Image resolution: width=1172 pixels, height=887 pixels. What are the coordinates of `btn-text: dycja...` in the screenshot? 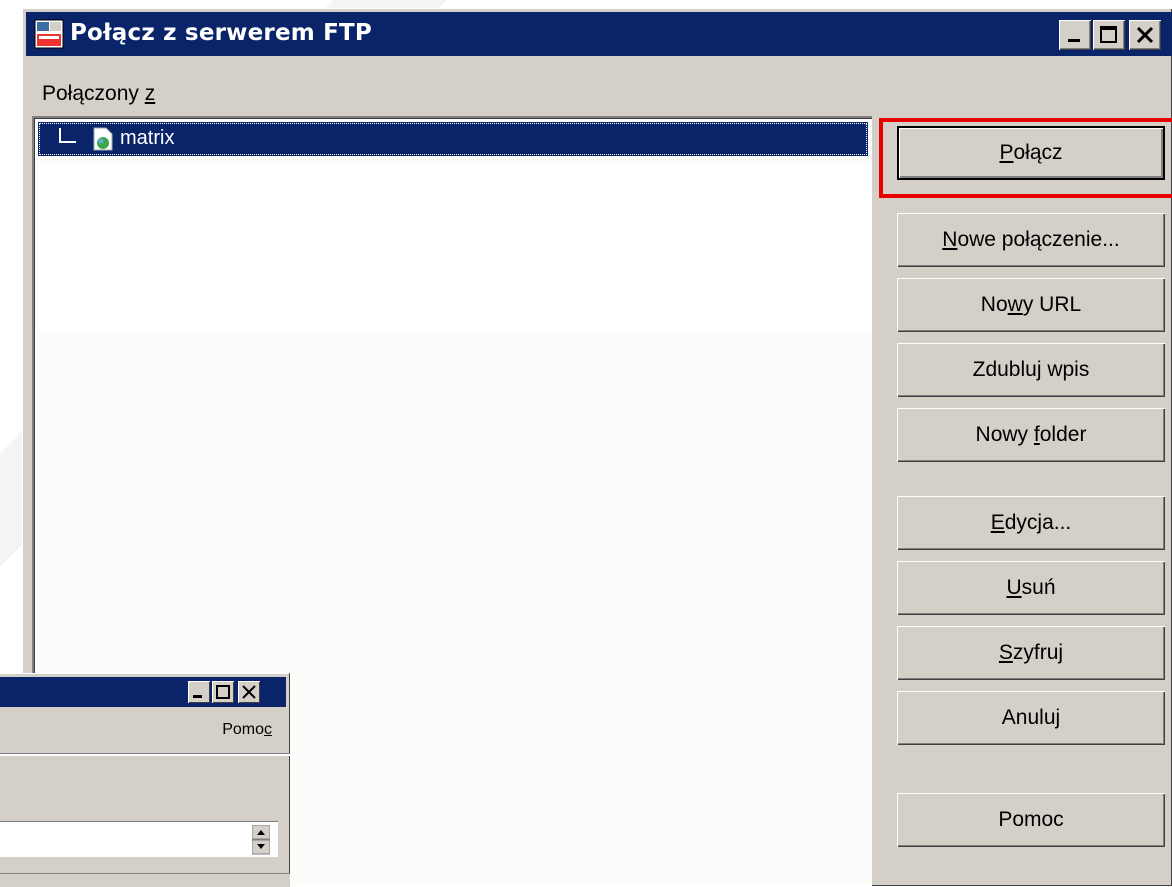 It's located at (1038, 522).